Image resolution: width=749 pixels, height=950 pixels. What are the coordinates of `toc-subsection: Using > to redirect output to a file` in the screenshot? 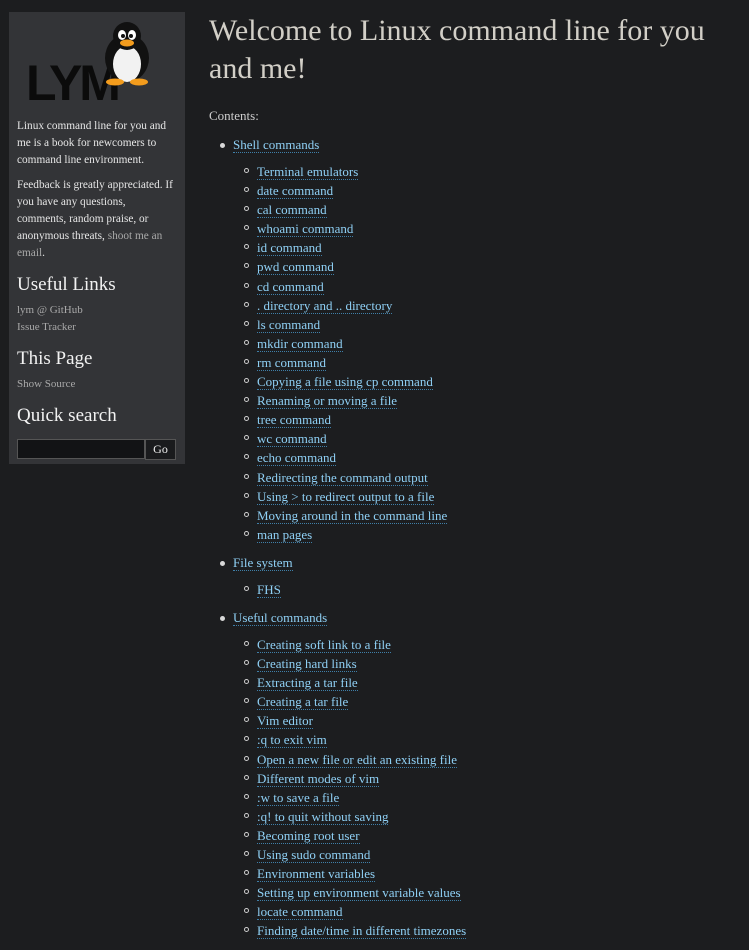 It's located at (488, 497).